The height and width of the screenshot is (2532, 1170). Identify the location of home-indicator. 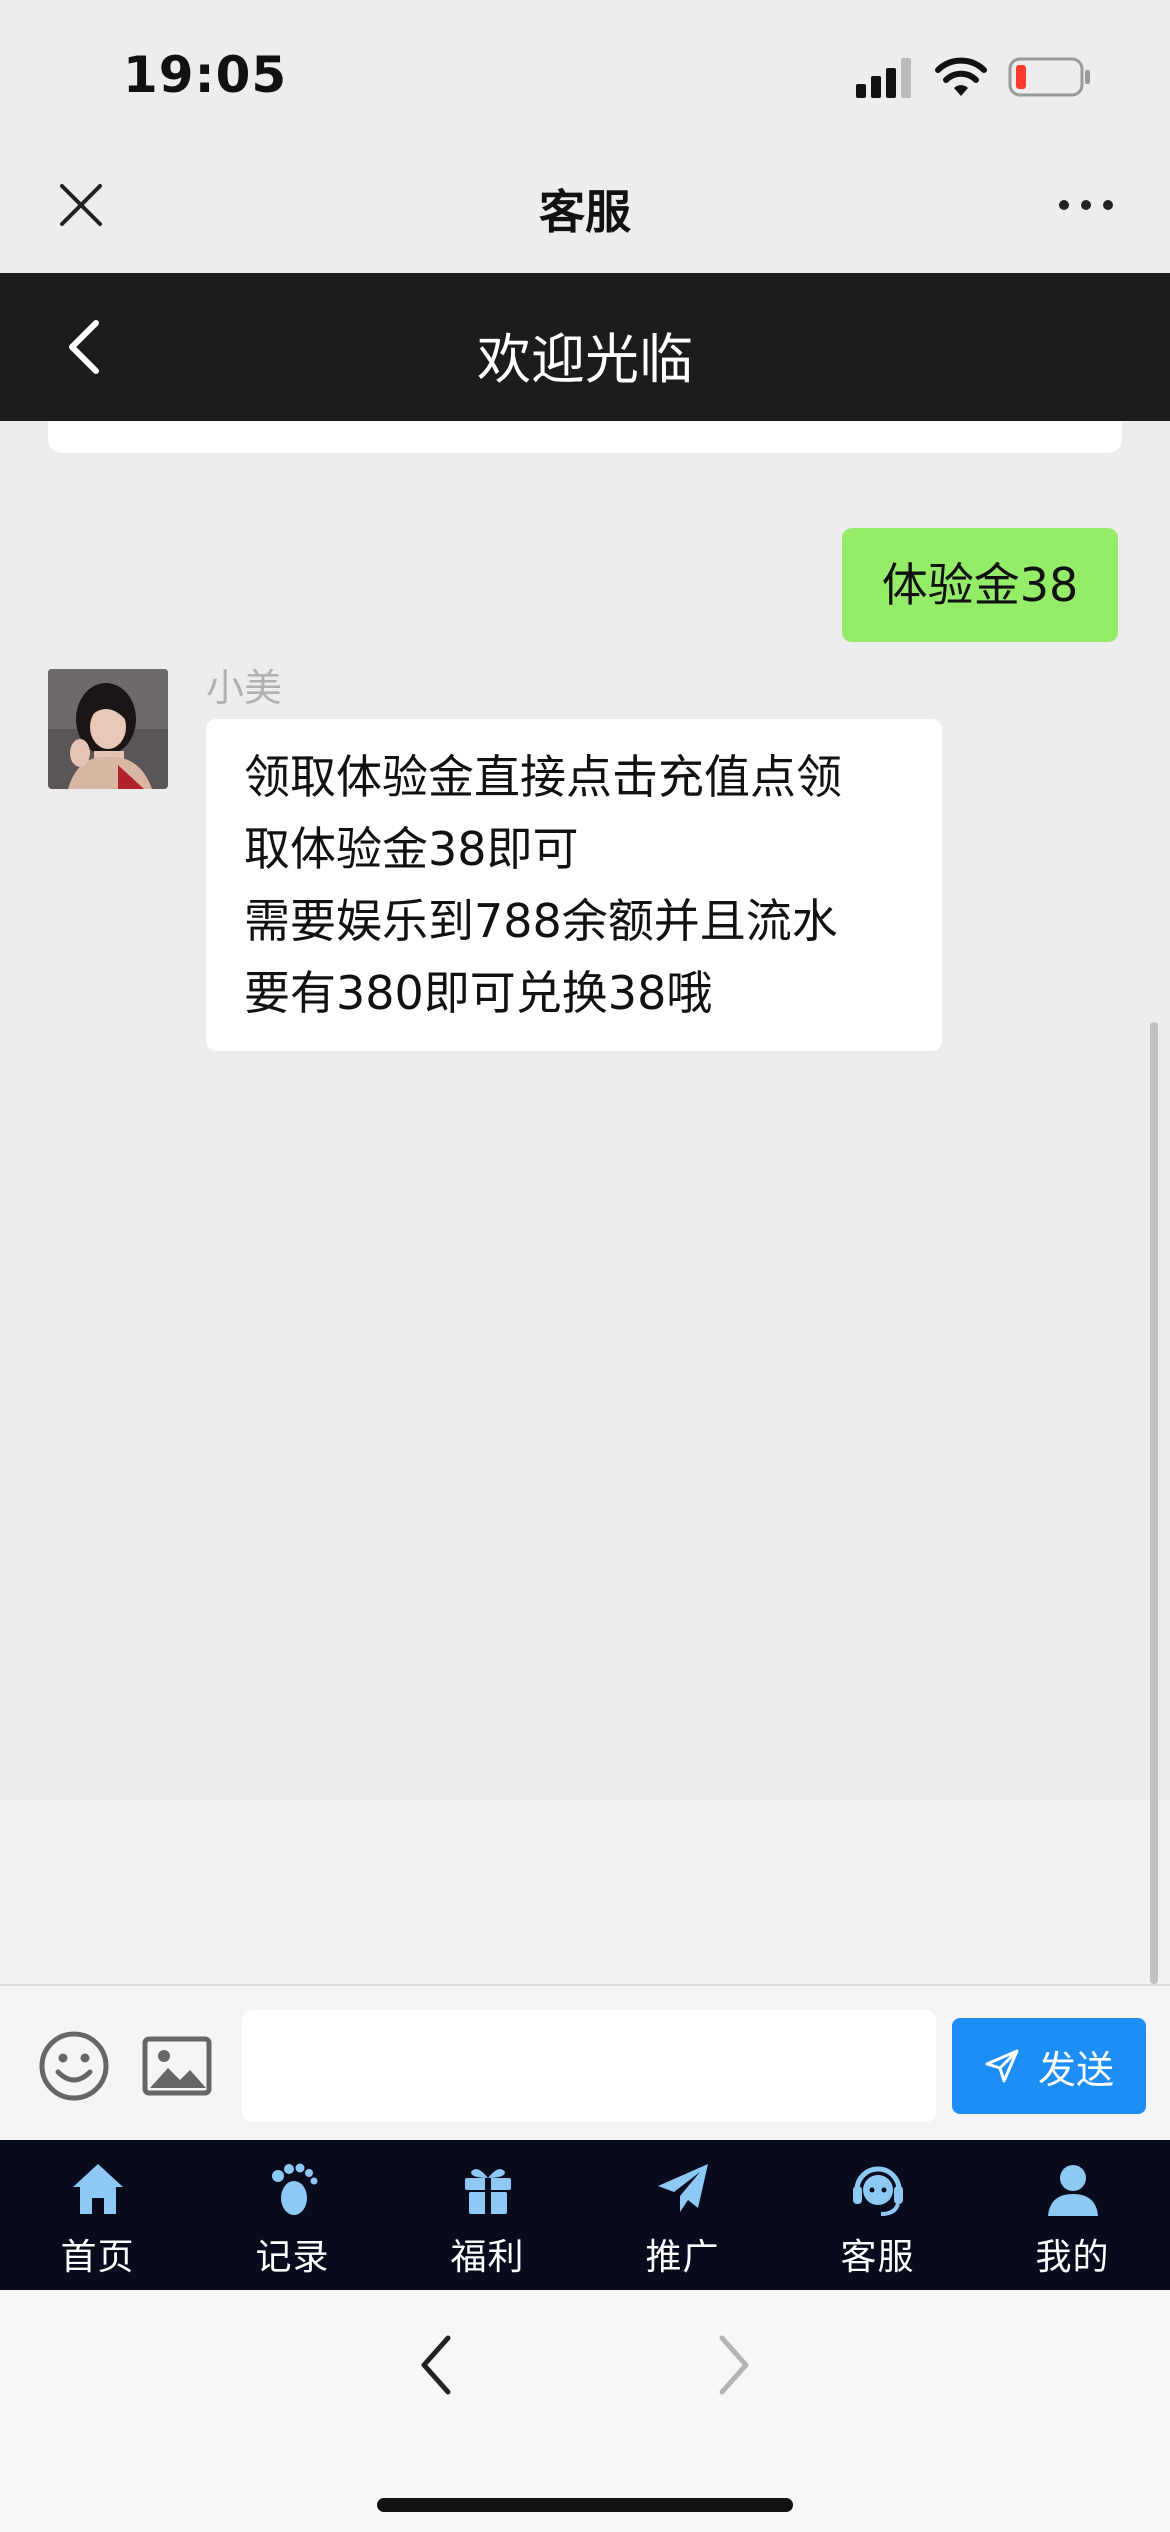
(585, 2505).